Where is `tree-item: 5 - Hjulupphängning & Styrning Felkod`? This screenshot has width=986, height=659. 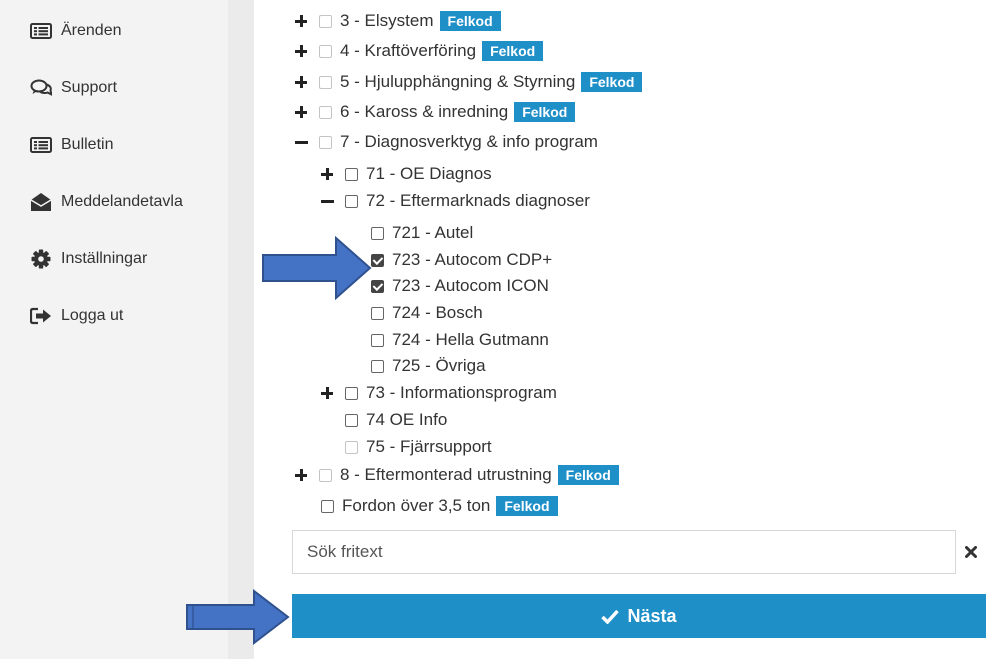
tree-item: 5 - Hjulupphängning & Styrning Felkod is located at coordinates (469, 82).